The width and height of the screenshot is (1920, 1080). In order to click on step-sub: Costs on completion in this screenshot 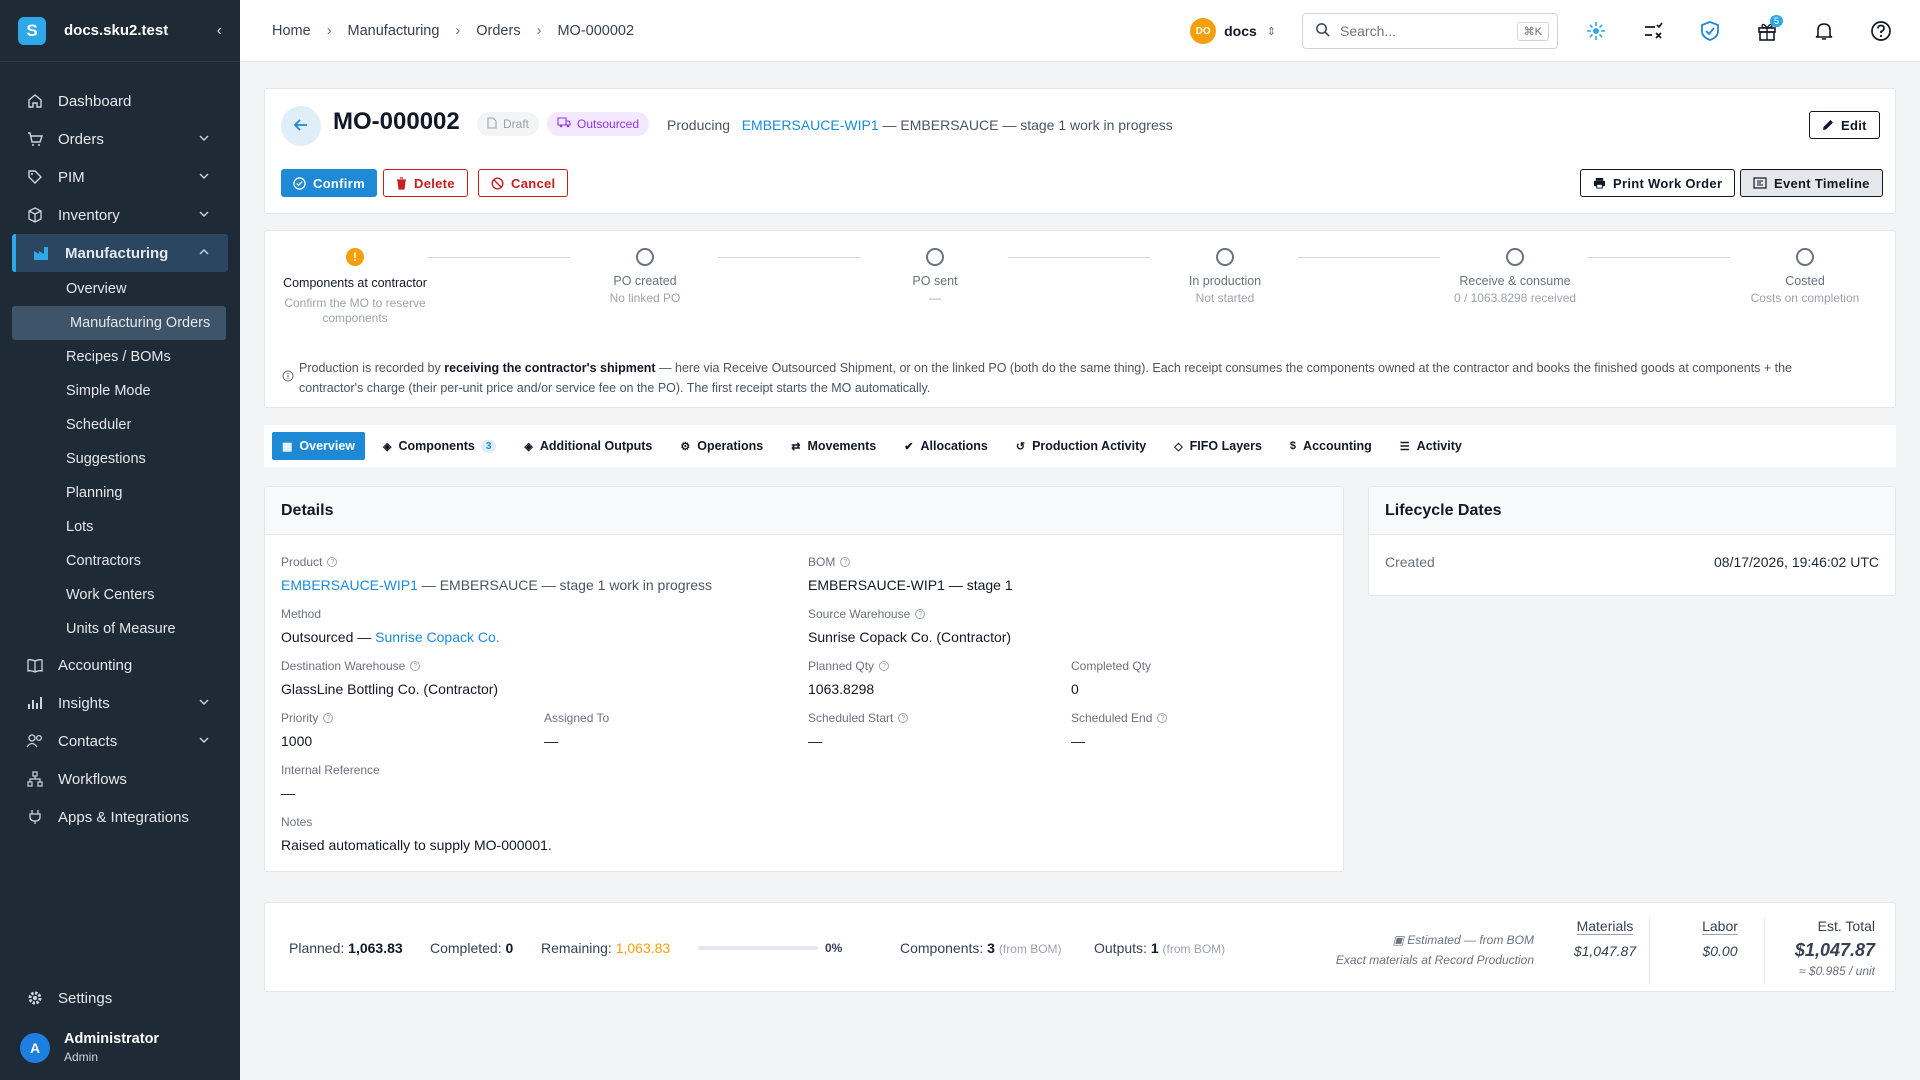, I will do `click(1805, 298)`.